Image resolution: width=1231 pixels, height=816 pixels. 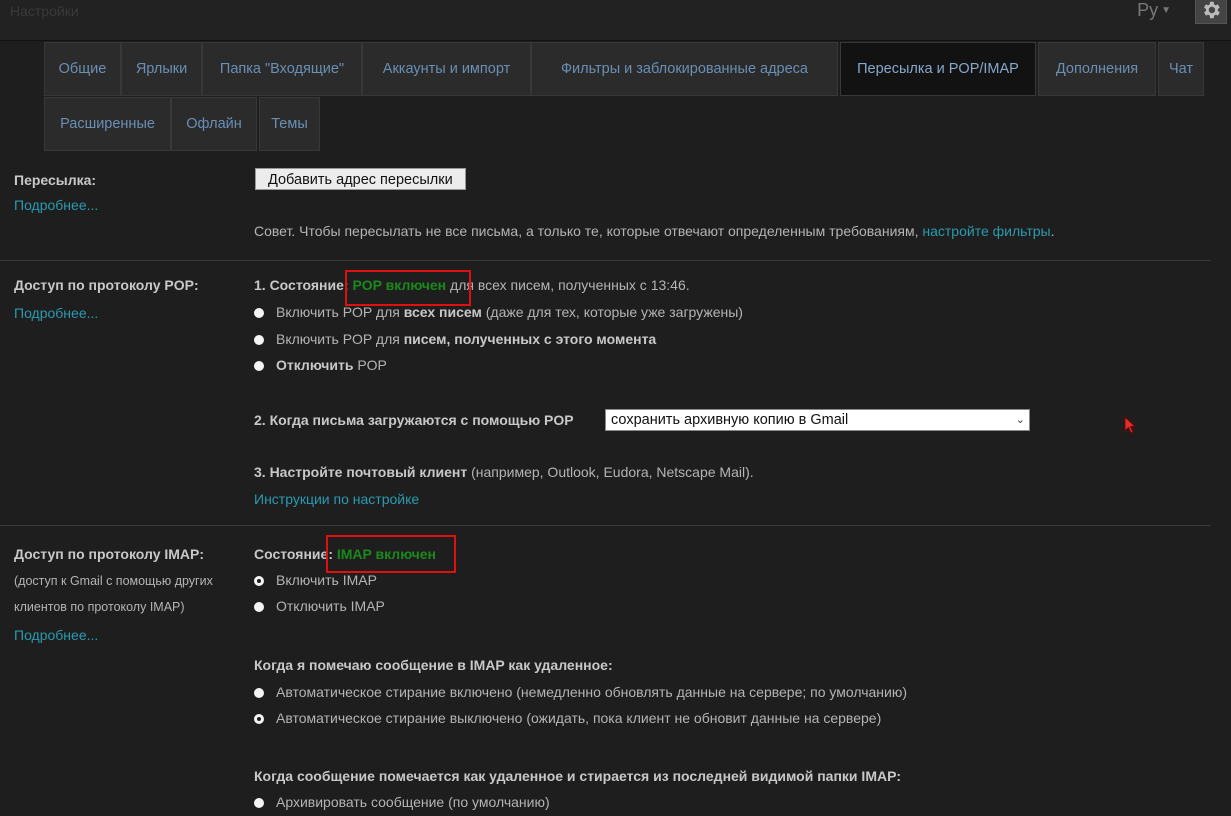 What do you see at coordinates (370, 365) in the screenshot?
I see `option-text-post: POP` at bounding box center [370, 365].